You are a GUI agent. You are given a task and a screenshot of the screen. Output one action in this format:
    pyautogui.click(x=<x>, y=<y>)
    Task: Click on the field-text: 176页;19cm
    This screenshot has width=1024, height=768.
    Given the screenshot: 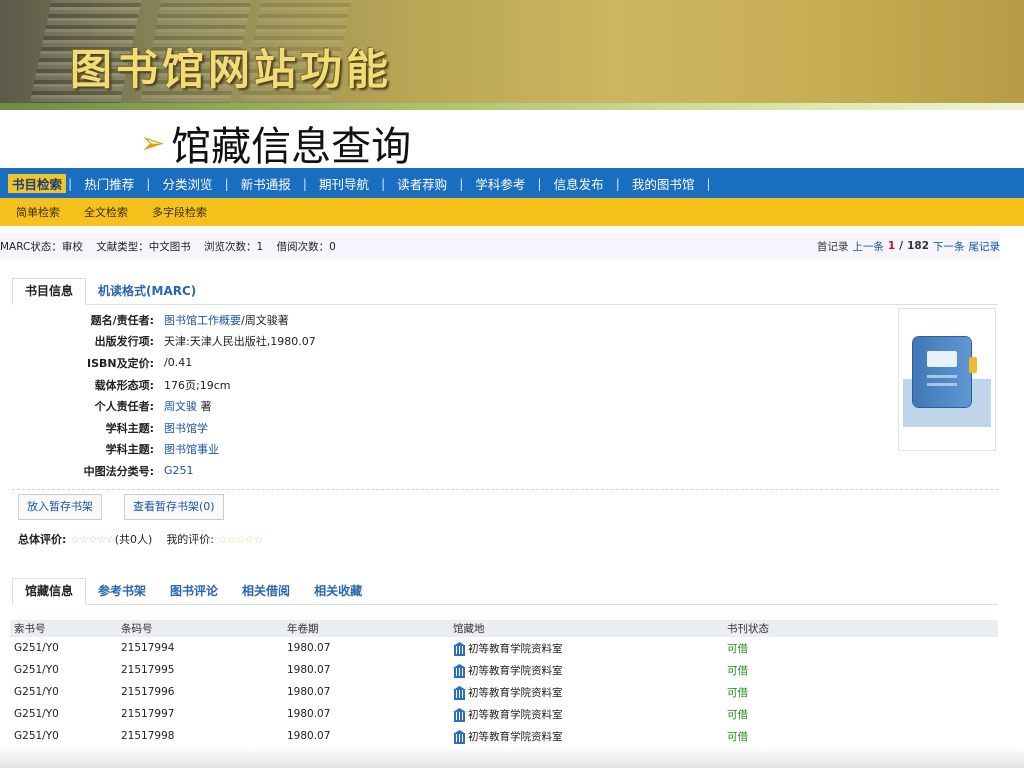 What is the action you would take?
    pyautogui.click(x=197, y=385)
    